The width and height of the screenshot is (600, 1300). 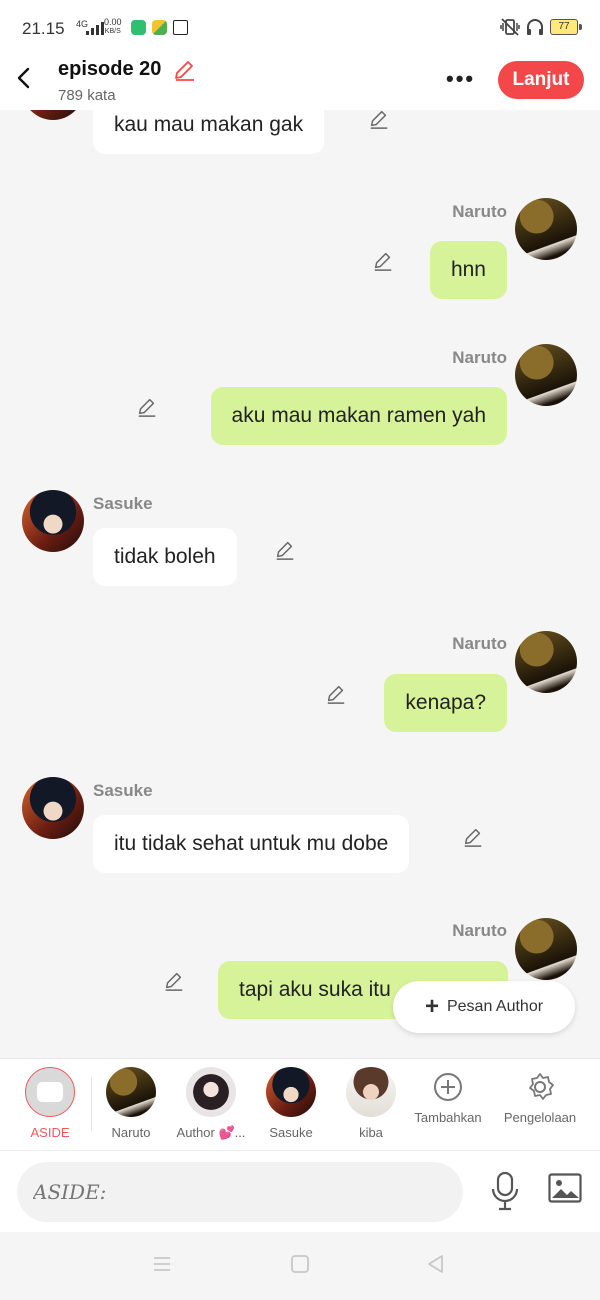 I want to click on gear-icon, so click(x=540, y=1087).